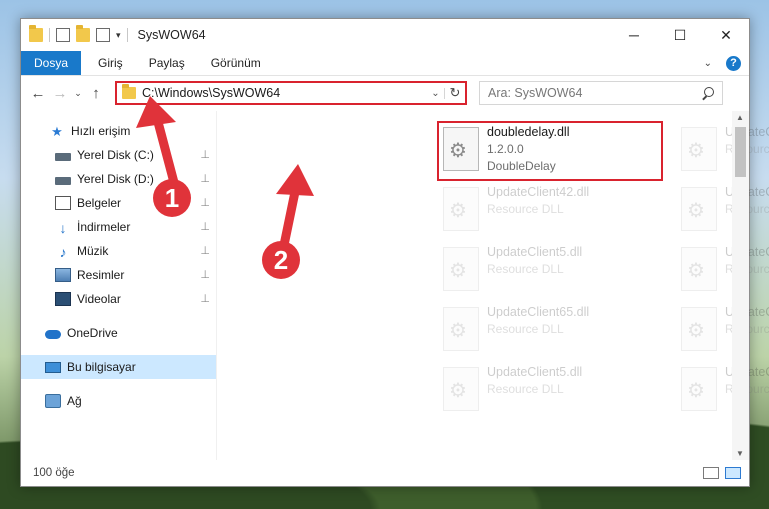 The width and height of the screenshot is (769, 509). I want to click on tiles-view-icon, so click(733, 473).